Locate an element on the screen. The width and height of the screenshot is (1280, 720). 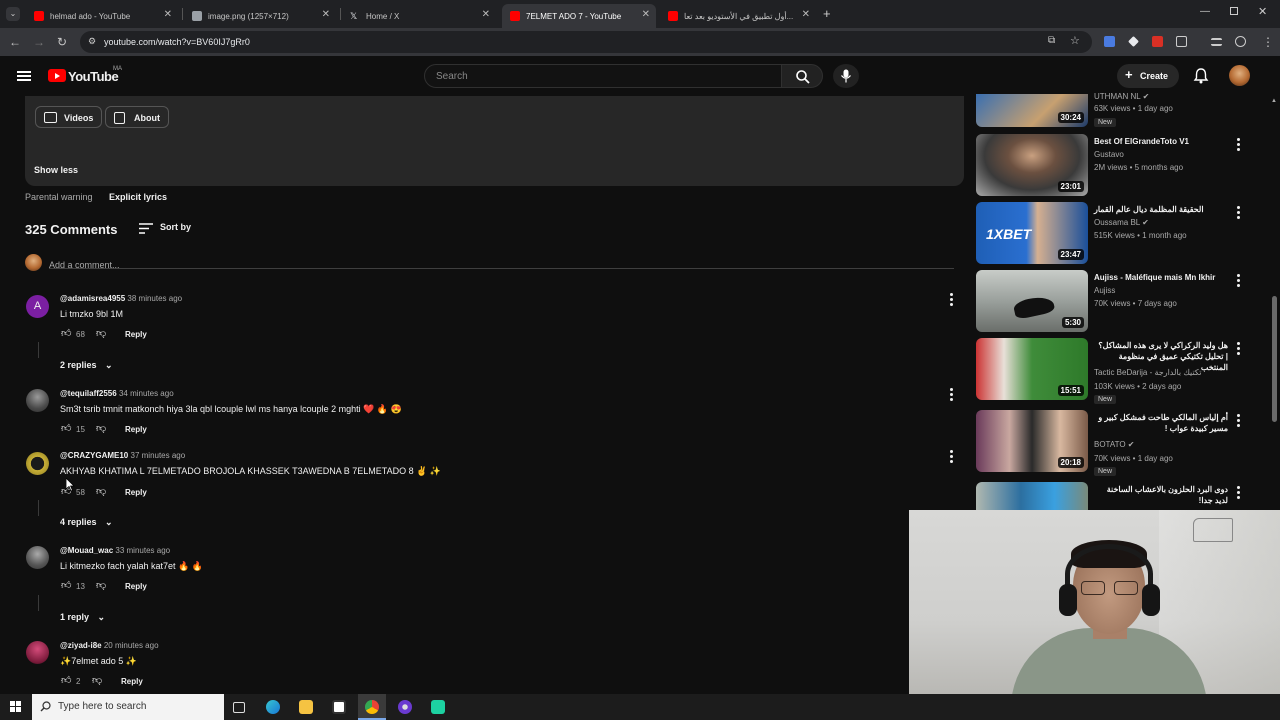
youtube-logo-icon is located at coordinates (57, 75).